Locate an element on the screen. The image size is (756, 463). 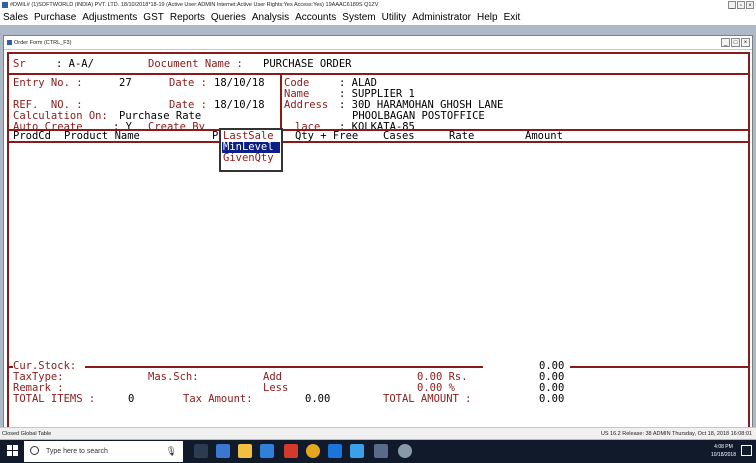
col-product-name: Product Name is located at coordinates (102, 136).